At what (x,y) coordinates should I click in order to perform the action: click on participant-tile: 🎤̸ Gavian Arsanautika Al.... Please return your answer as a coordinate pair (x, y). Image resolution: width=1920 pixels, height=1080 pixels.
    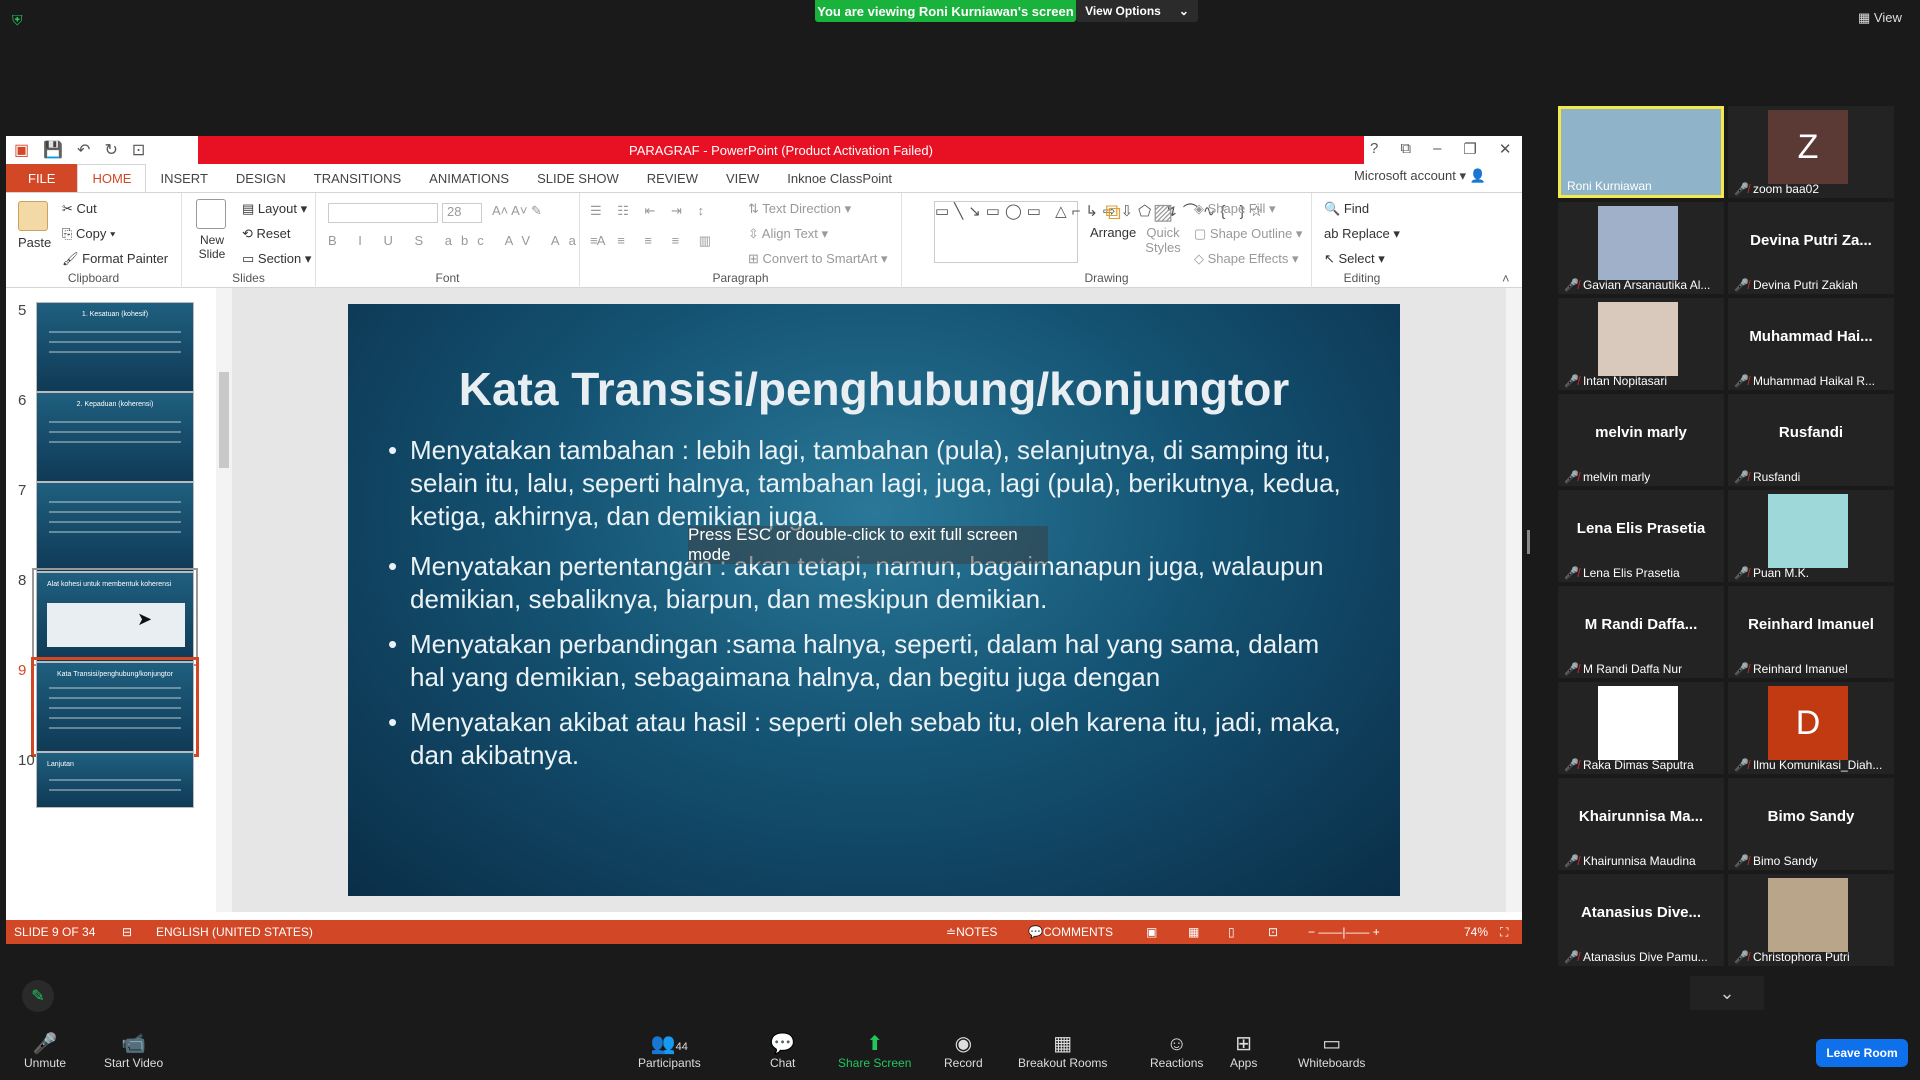
    Looking at the image, I should click on (1641, 248).